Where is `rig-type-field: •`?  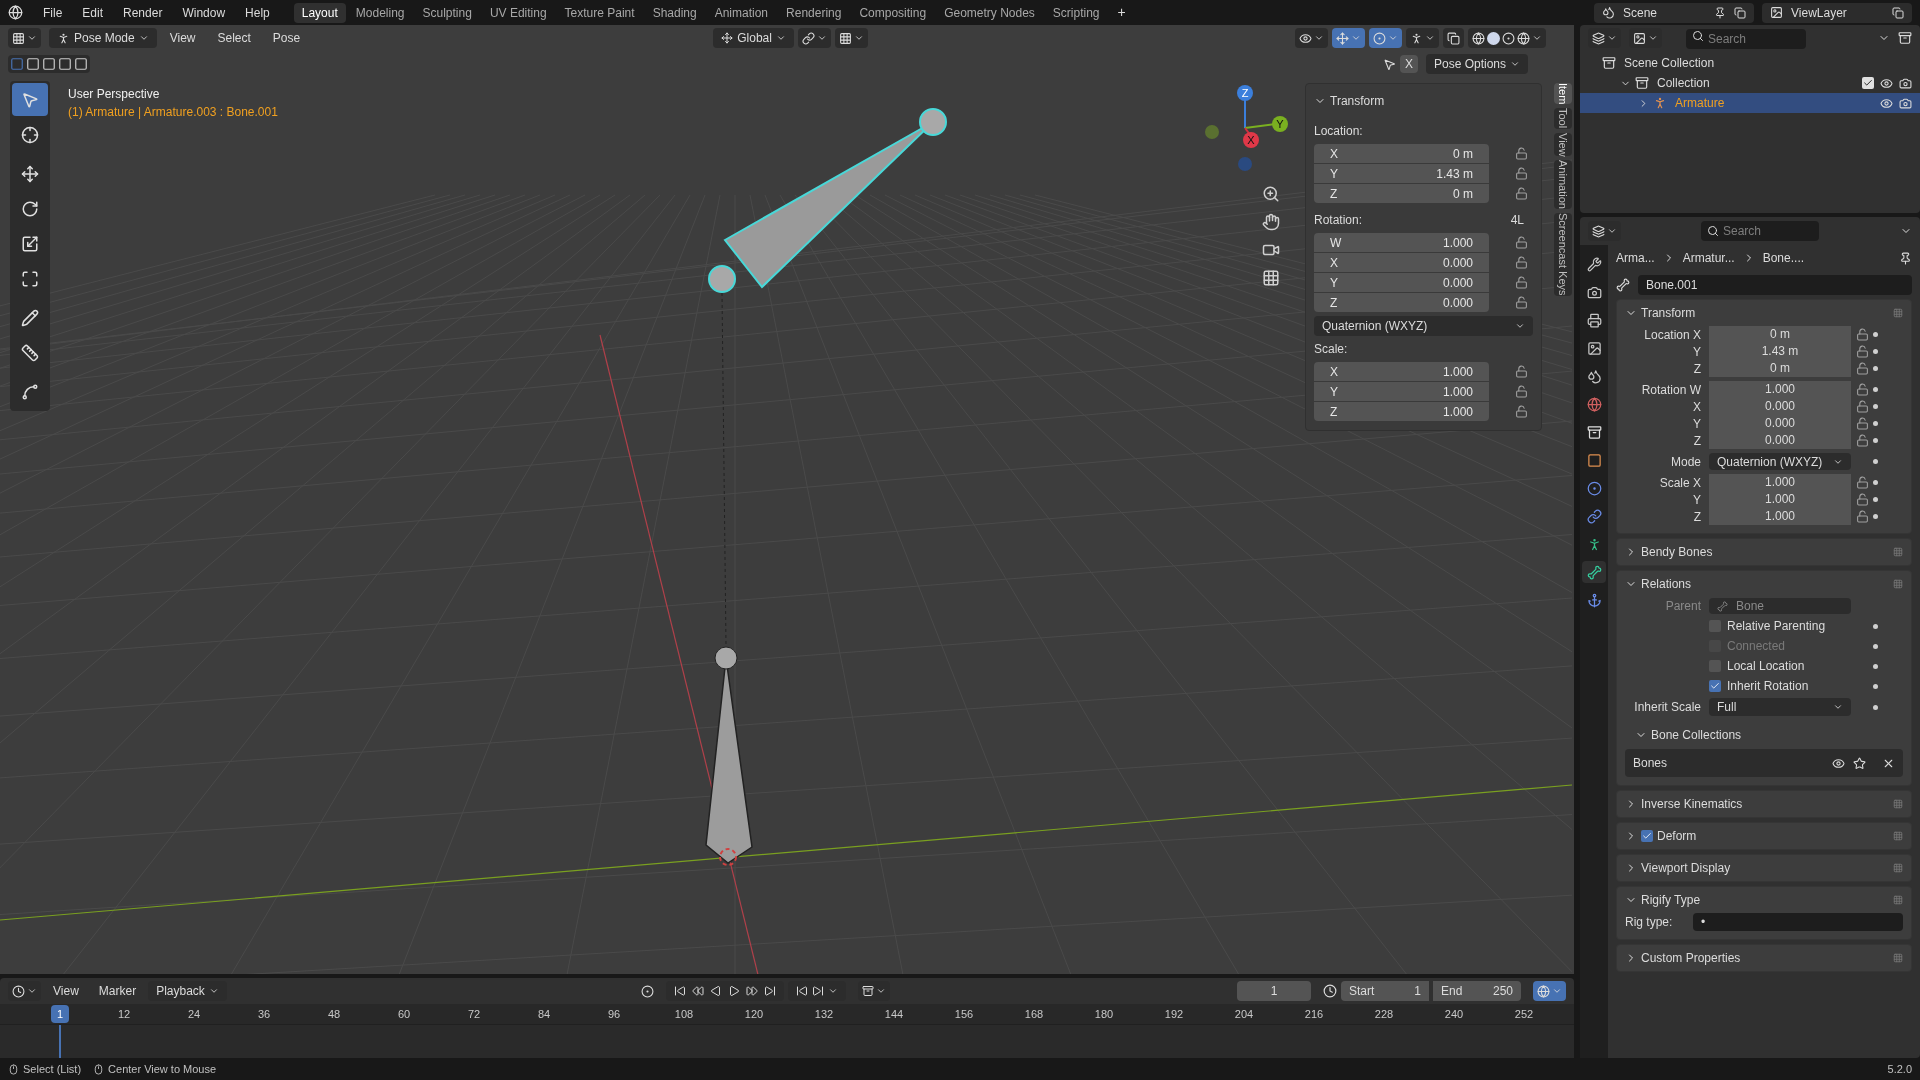
rig-type-field: • is located at coordinates (1798, 922).